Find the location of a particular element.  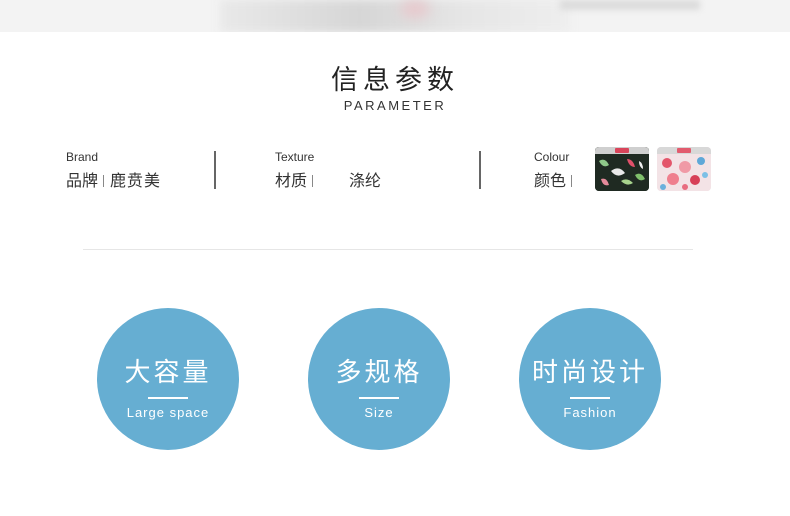

green-leaf-print-bag is located at coordinates (622, 169).